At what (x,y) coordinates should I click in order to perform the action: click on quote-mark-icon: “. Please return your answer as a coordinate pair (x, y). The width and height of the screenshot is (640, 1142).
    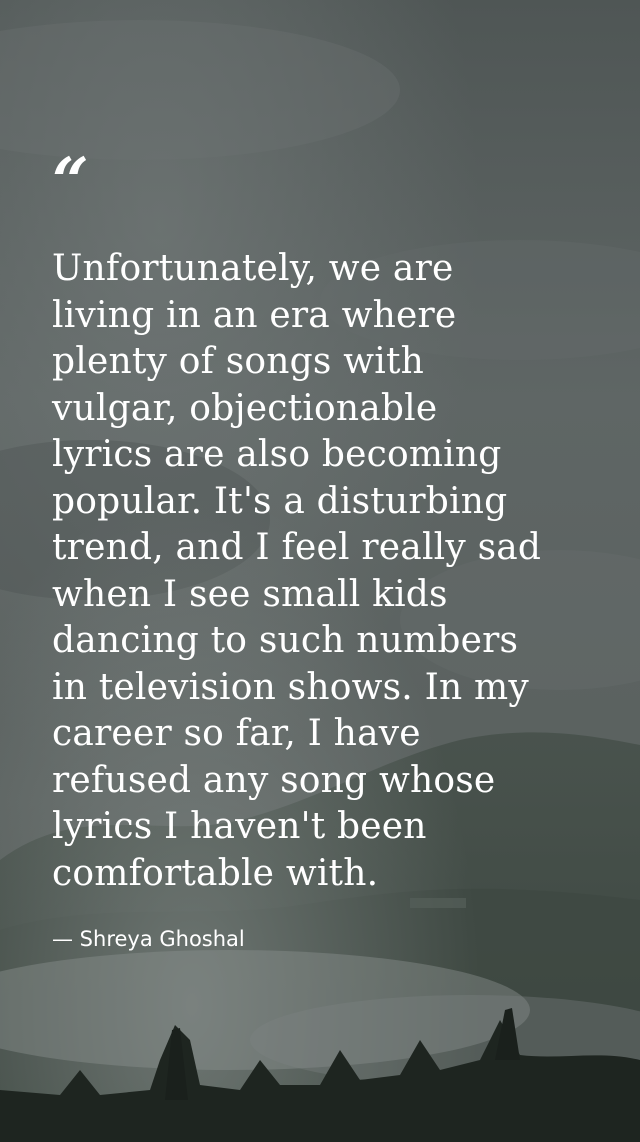
    Looking at the image, I should click on (70, 181).